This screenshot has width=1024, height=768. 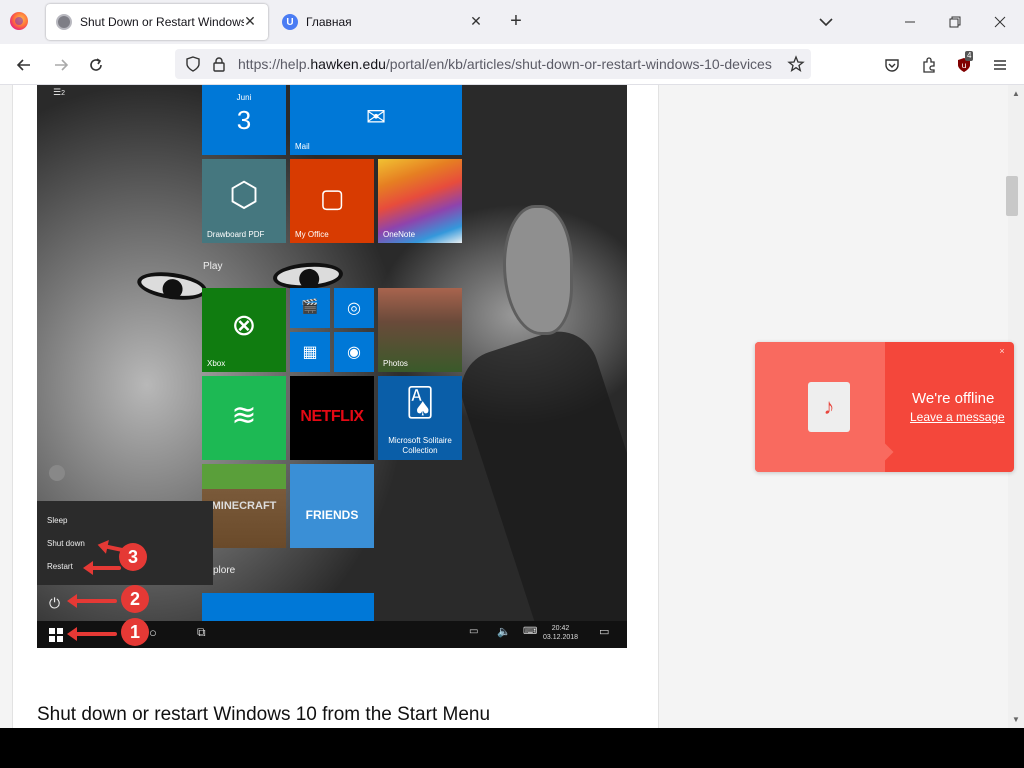 I want to click on scroll-down-icon: ▼, so click(x=1016, y=720).